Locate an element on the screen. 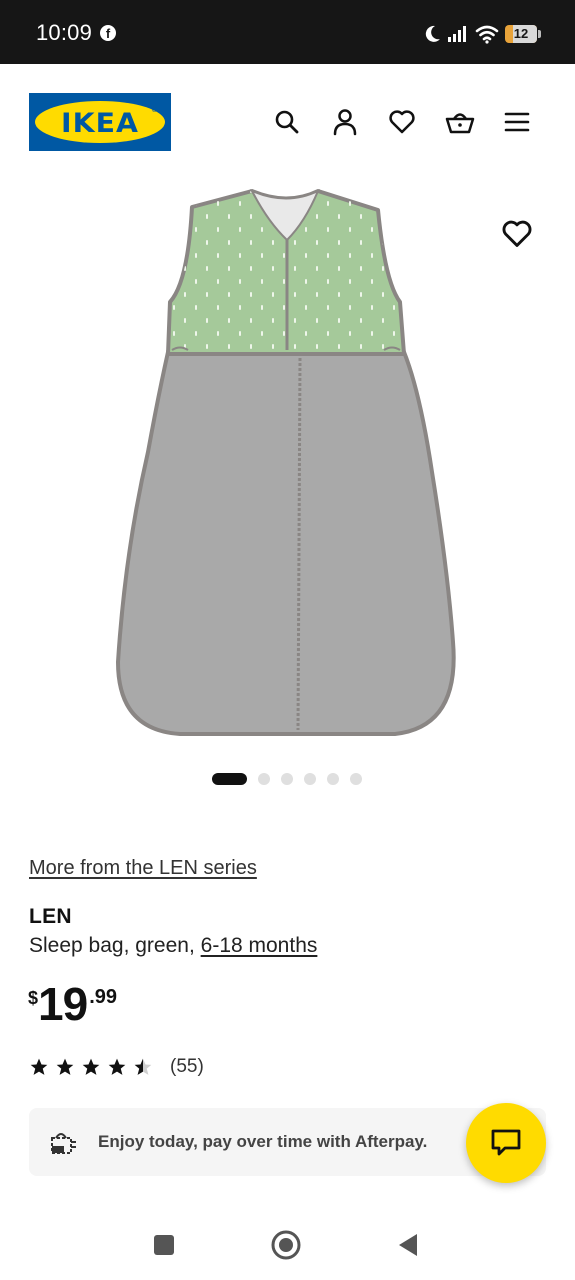  moon-icon is located at coordinates (432, 33).